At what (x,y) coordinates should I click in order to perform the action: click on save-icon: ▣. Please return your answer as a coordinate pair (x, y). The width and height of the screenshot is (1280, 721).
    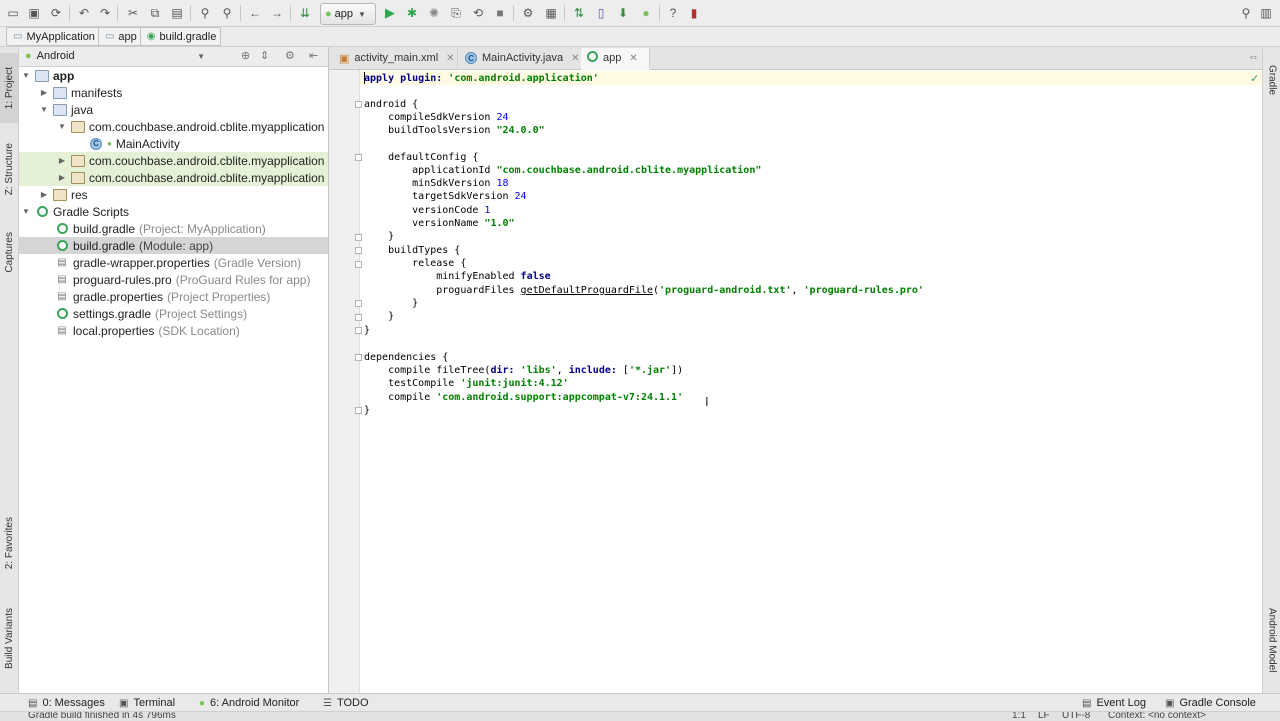
    Looking at the image, I should click on (34, 13).